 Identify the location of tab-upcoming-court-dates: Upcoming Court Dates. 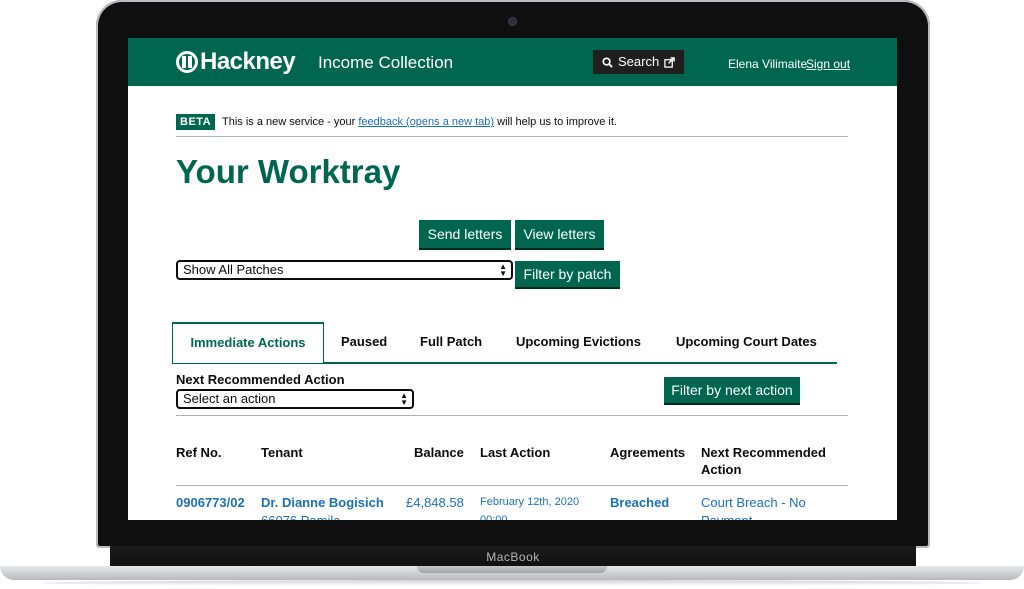
(746, 342).